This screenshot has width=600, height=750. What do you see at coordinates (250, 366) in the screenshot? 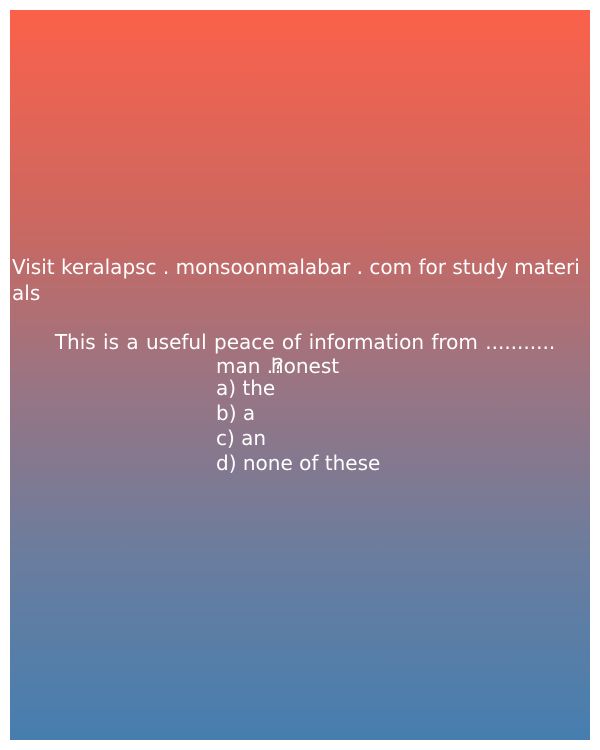
I see `question-text-line2: man .?` at bounding box center [250, 366].